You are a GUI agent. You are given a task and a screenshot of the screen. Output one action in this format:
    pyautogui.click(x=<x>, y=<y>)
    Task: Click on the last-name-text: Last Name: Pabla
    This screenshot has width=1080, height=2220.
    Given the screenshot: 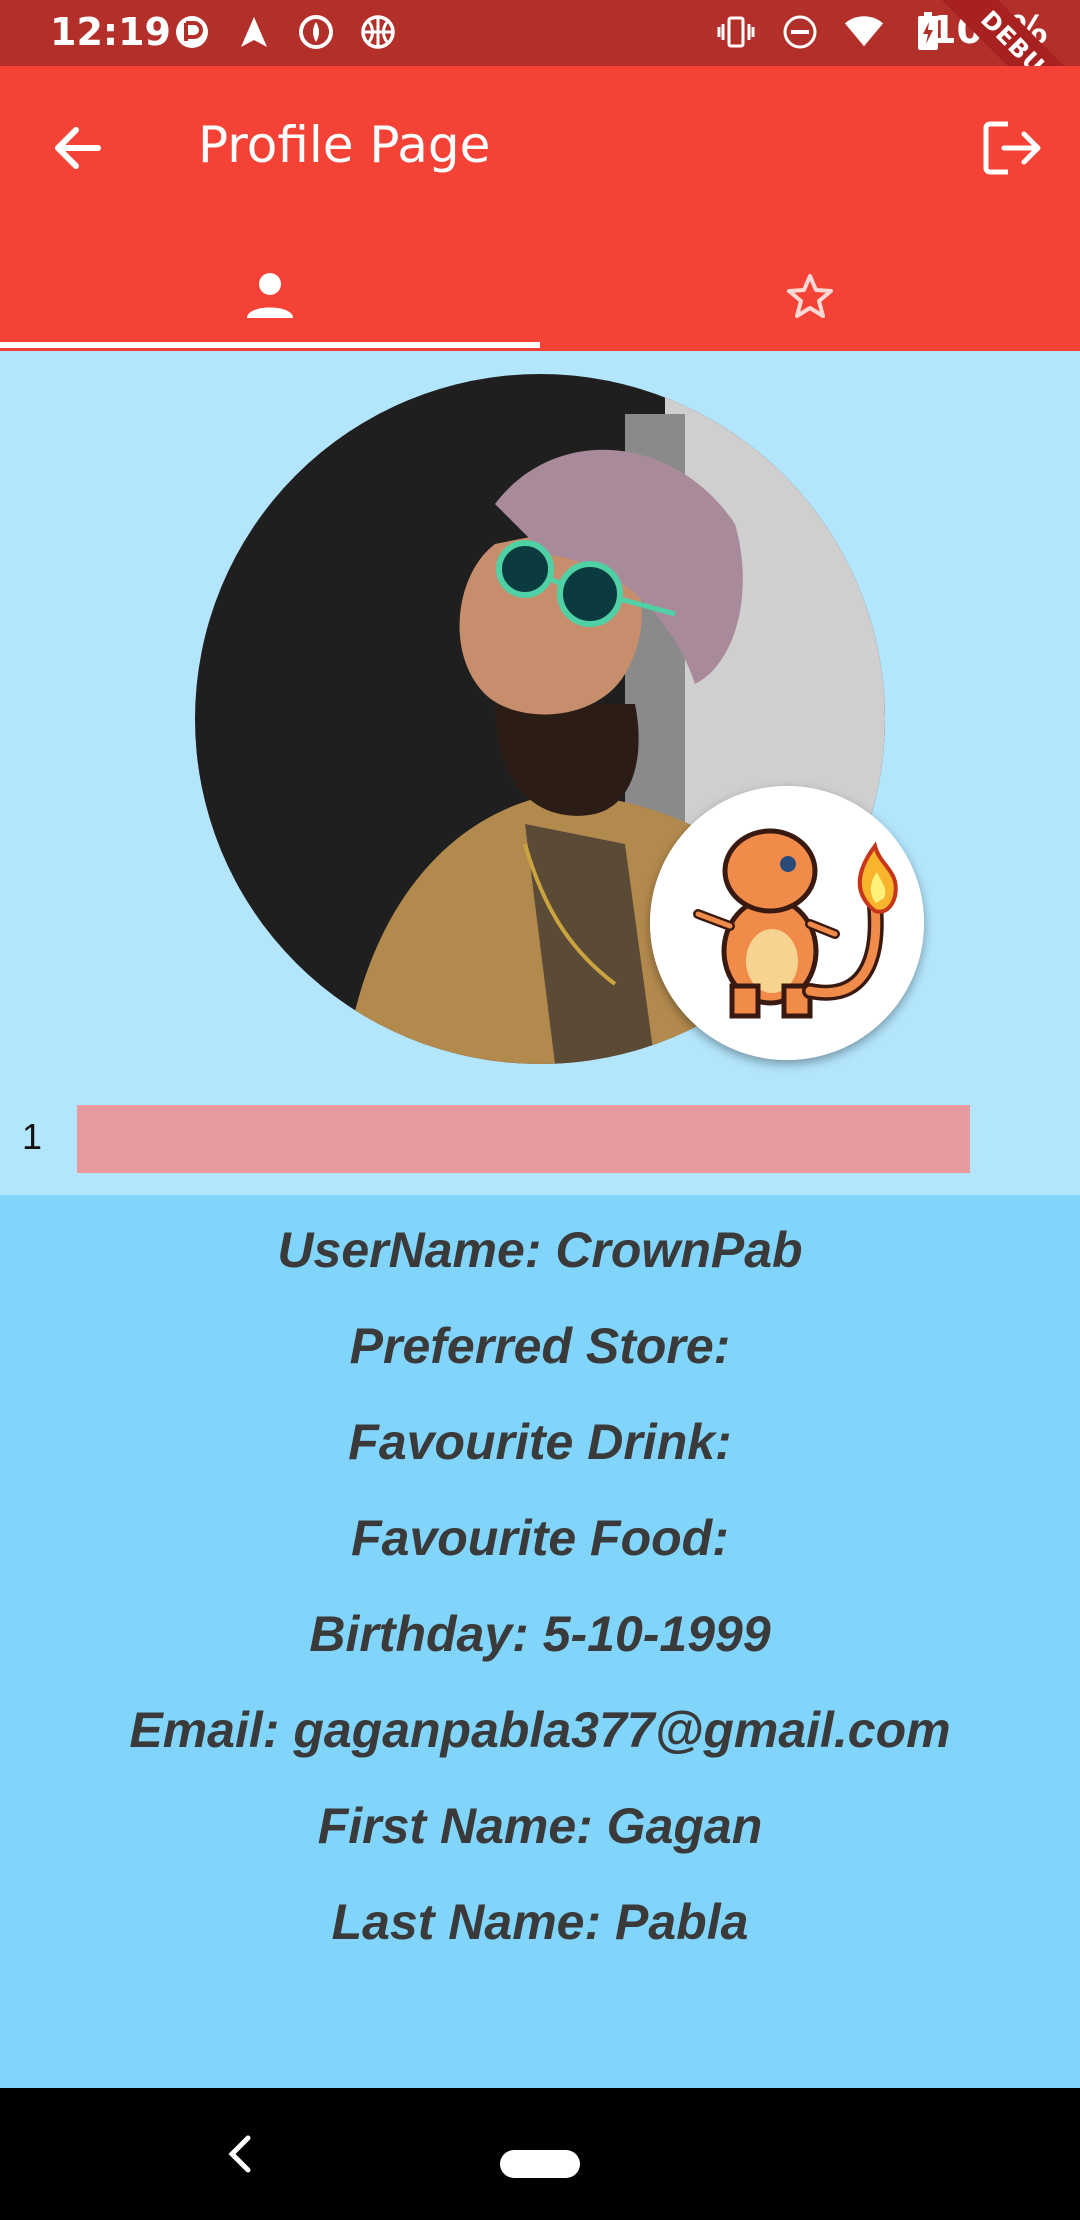 What is the action you would take?
    pyautogui.click(x=540, y=1922)
    